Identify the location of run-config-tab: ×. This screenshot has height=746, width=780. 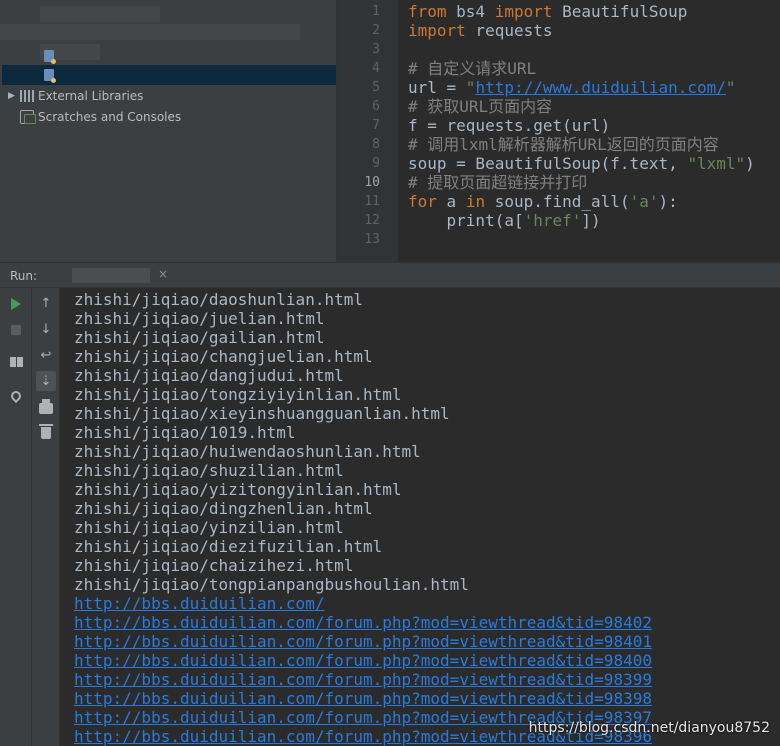
(113, 276).